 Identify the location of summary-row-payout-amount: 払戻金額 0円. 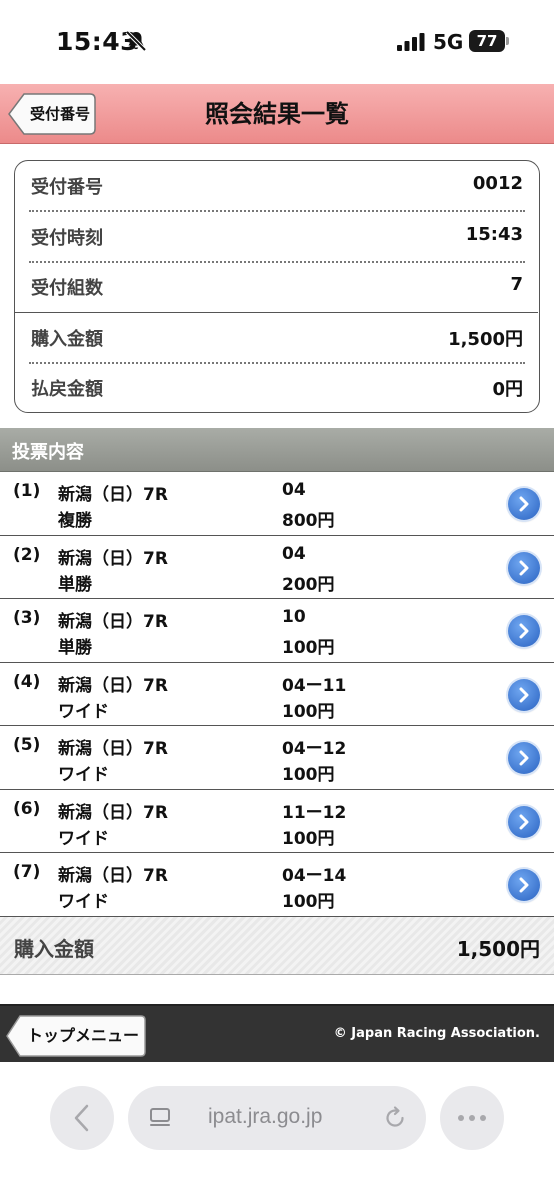
(277, 388).